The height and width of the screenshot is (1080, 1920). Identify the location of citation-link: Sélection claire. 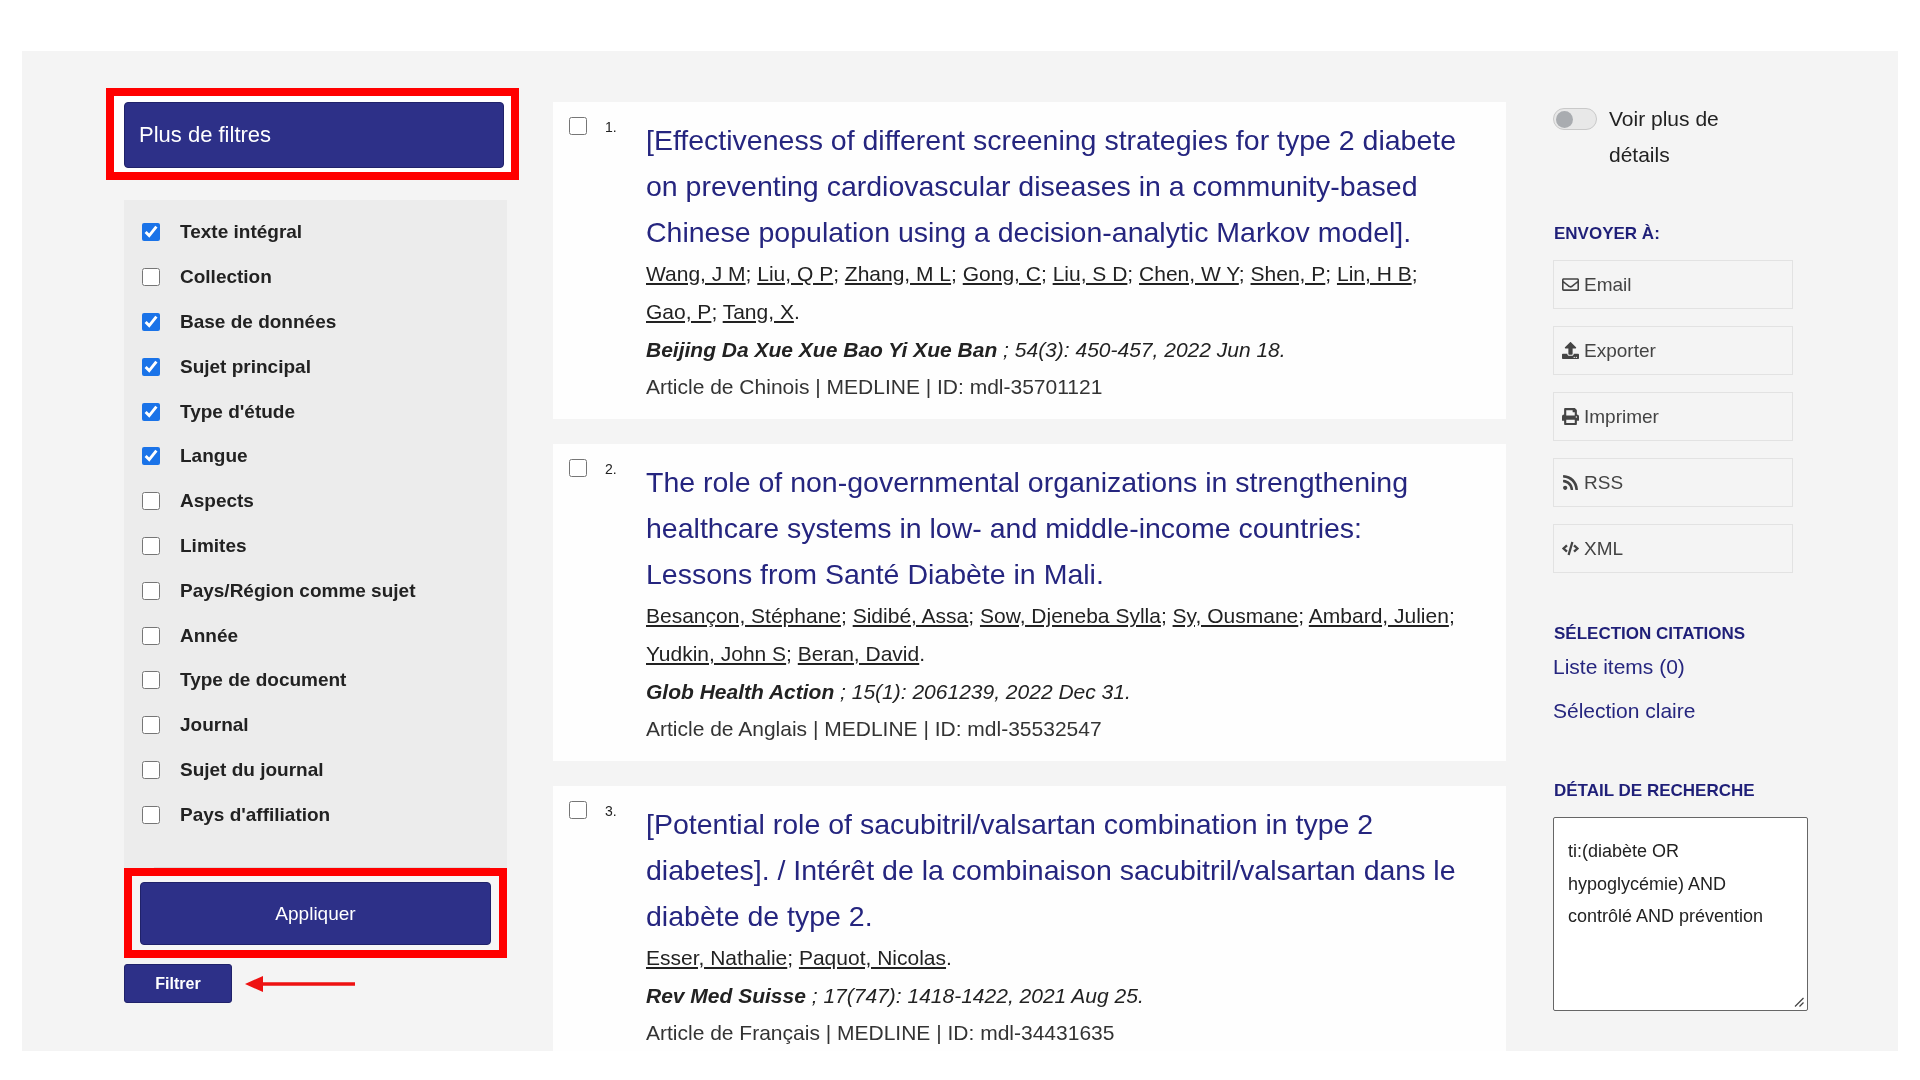
(1624, 711).